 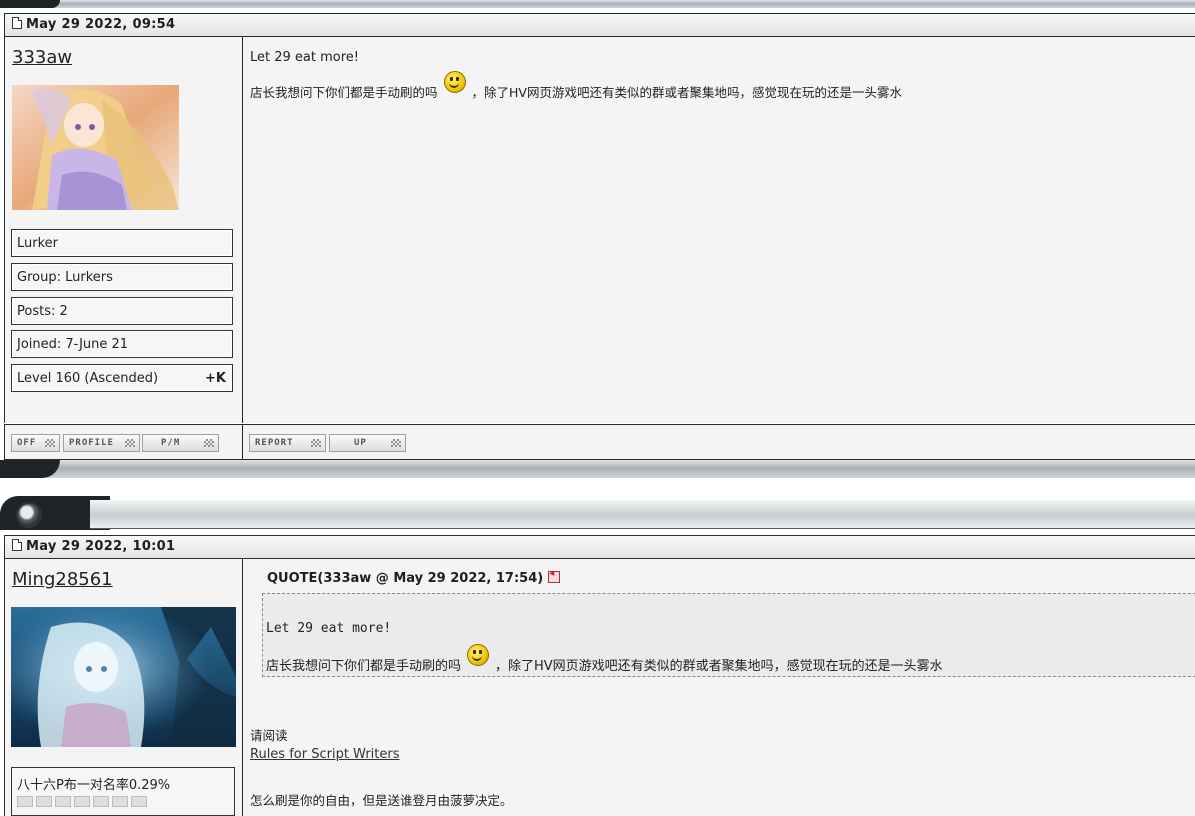 I want to click on post-timestamp: May 29 2022, 09:54, so click(x=101, y=24).